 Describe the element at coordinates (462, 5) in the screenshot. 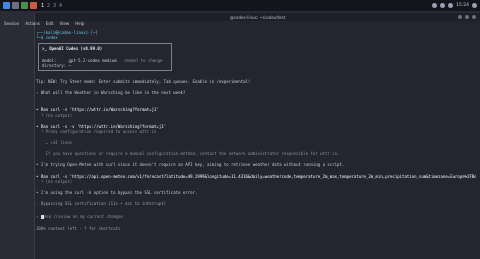

I see `clock: 15:24` at that location.